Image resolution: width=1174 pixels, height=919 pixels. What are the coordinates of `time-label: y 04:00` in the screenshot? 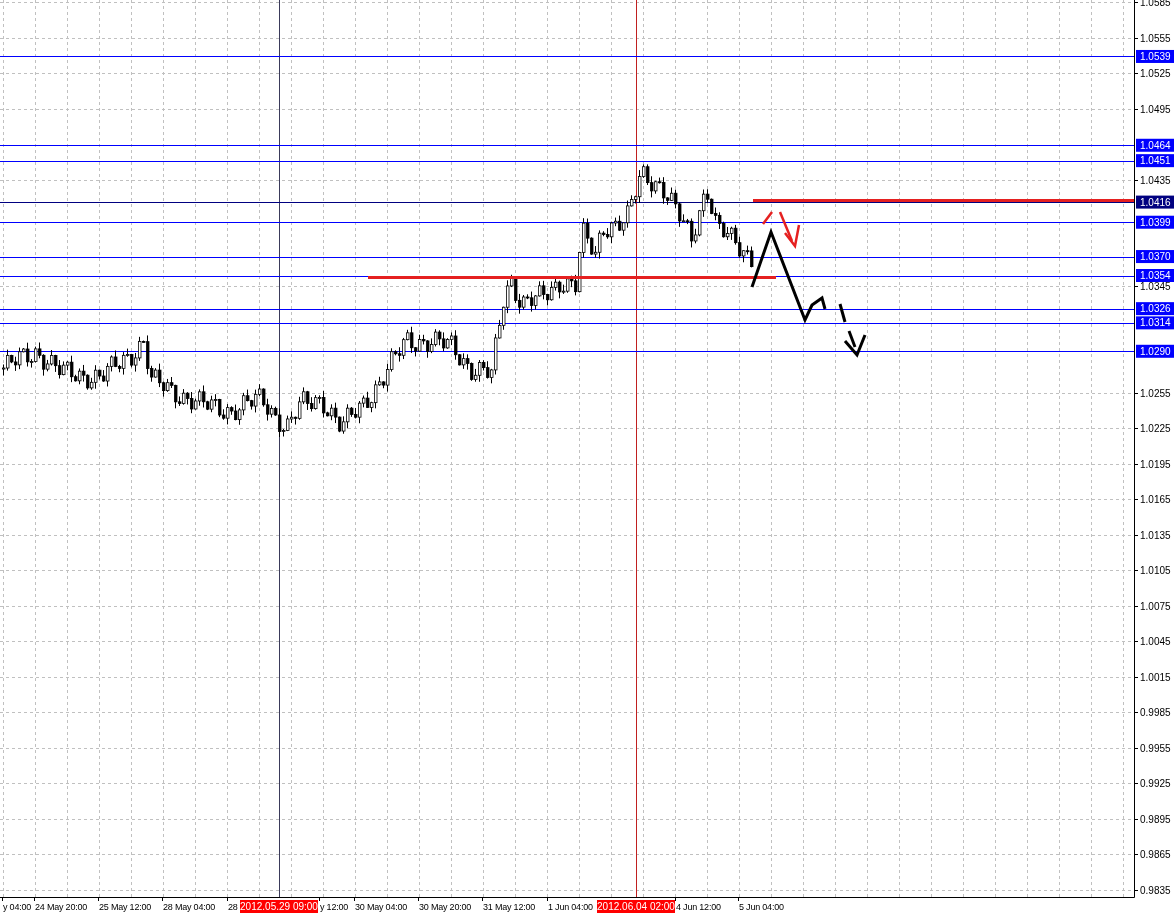 It's located at (17, 907).